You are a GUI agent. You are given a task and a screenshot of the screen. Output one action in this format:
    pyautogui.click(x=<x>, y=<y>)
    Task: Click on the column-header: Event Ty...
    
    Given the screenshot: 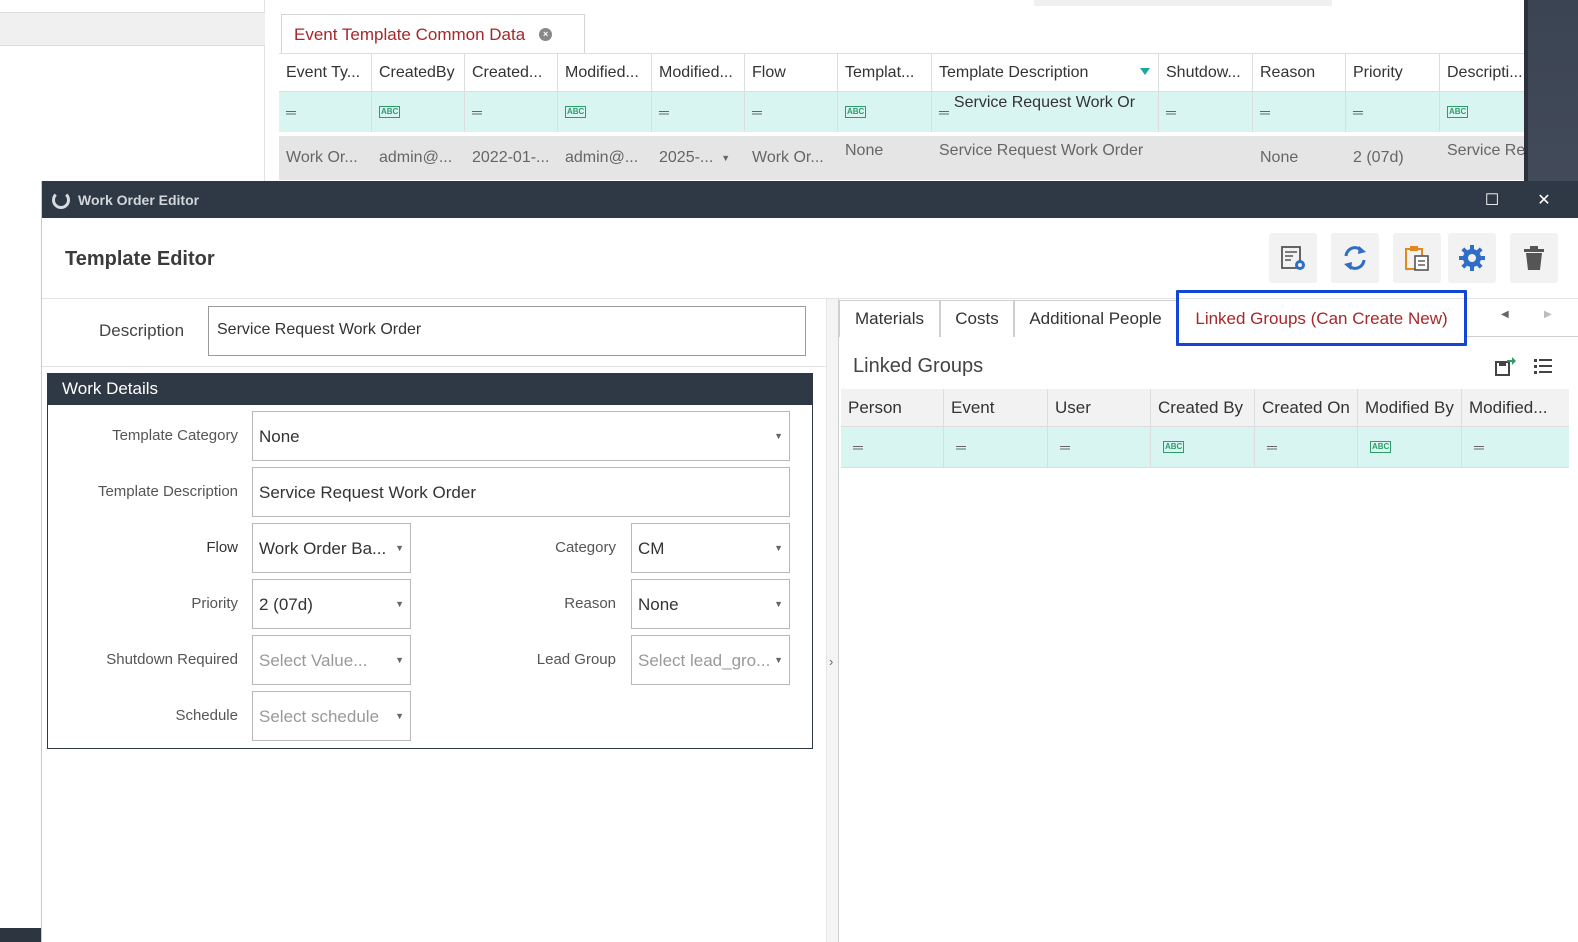 What is the action you would take?
    pyautogui.click(x=325, y=72)
    